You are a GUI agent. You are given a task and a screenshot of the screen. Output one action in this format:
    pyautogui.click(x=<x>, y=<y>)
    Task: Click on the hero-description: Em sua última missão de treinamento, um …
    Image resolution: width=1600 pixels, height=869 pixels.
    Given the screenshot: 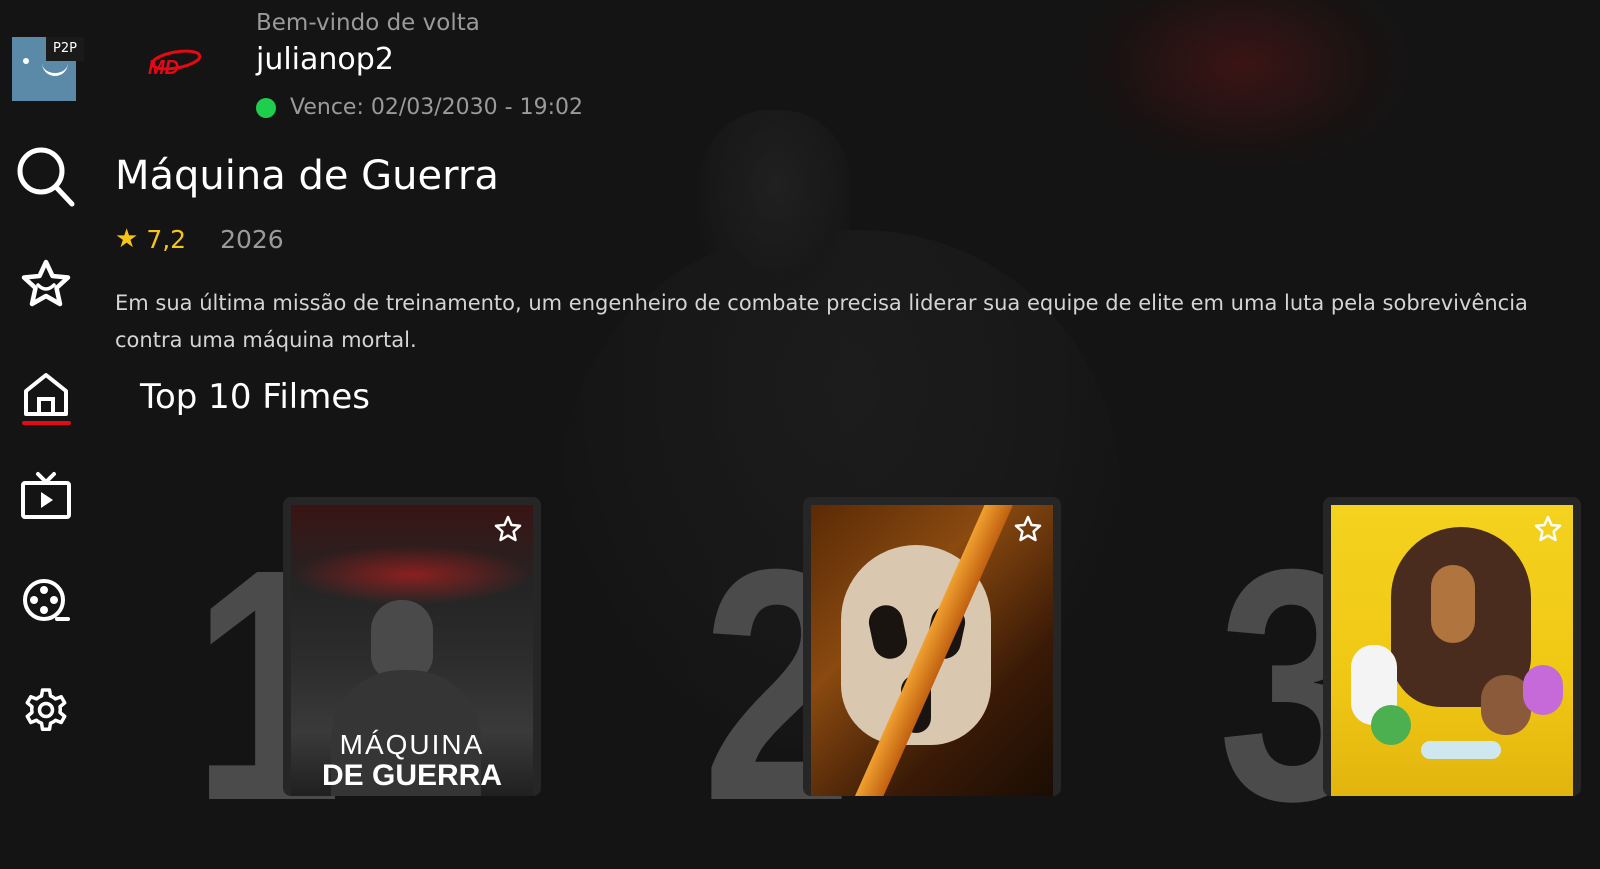 What is the action you would take?
    pyautogui.click(x=821, y=321)
    